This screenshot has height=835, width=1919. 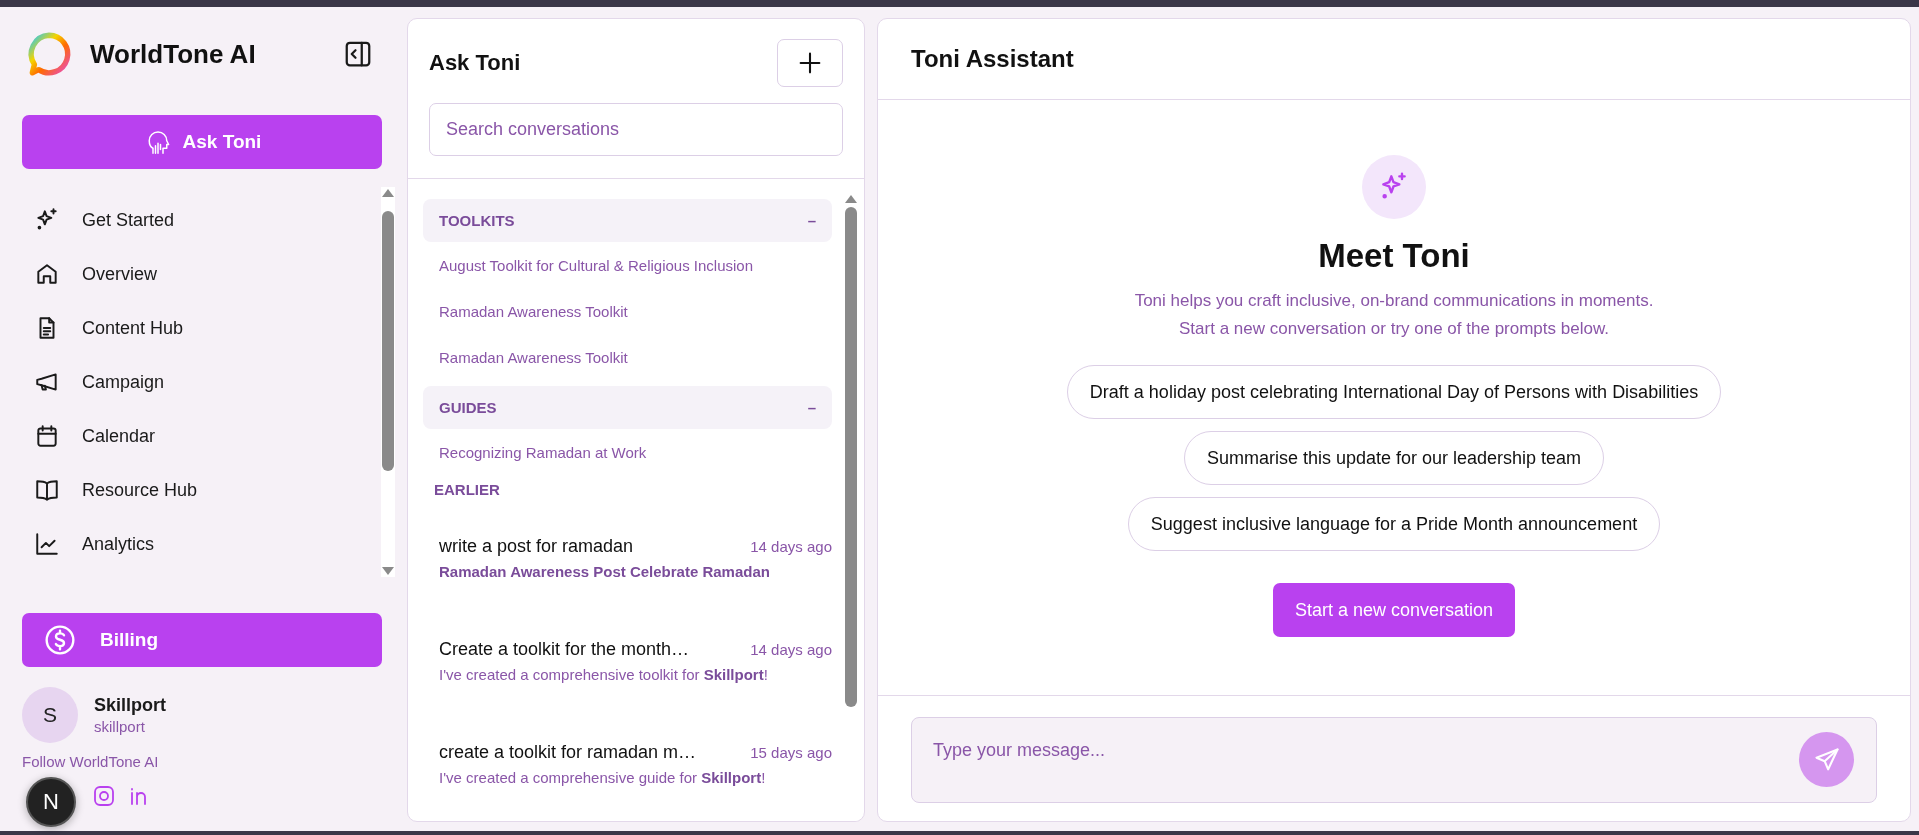 I want to click on panel-title: Toni Assistant, so click(x=1394, y=59).